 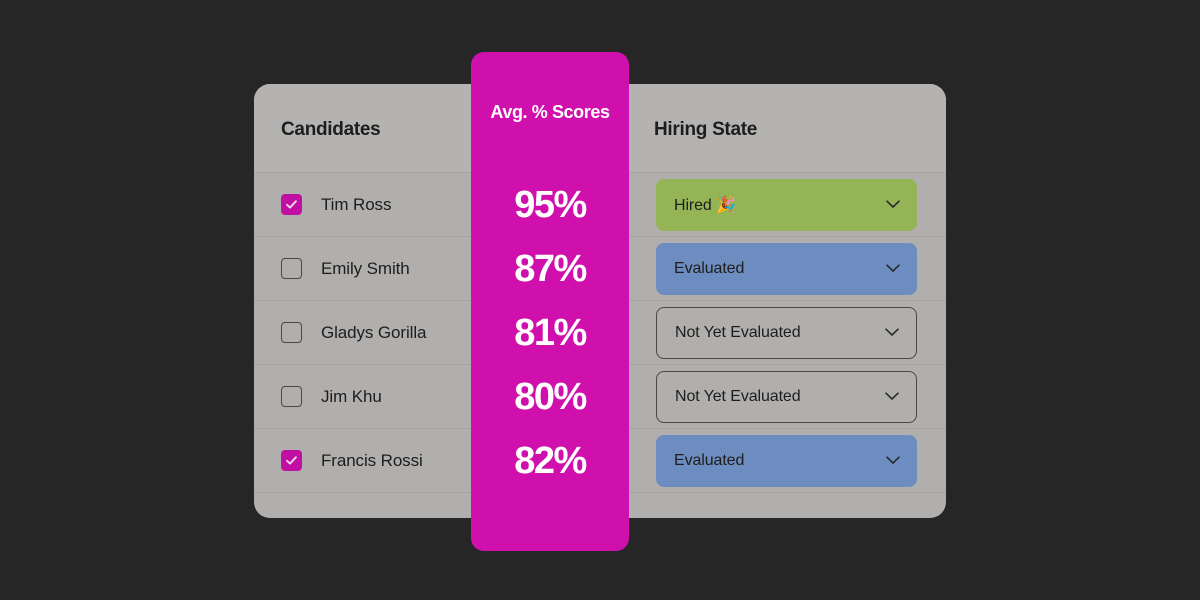 I want to click on candidate-cell: Tim Ross, so click(x=336, y=204).